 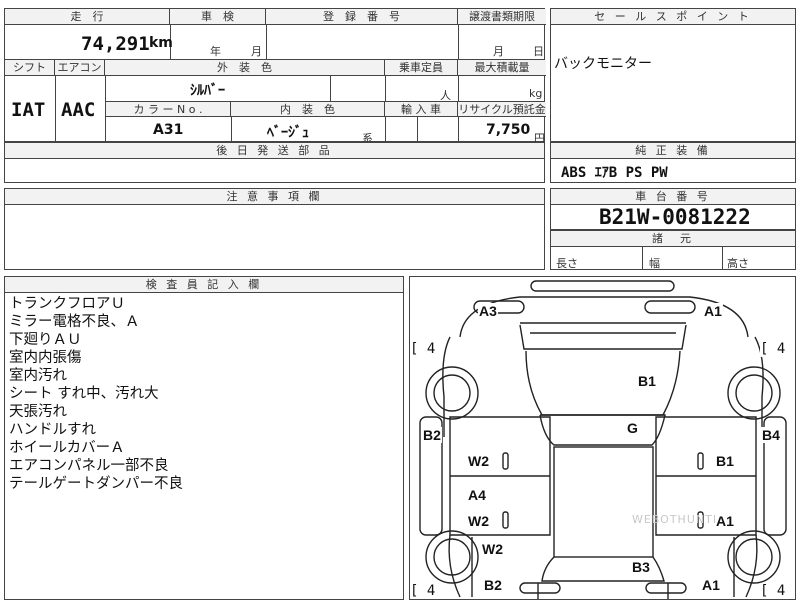 I want to click on max-load-header: 最大積載量, so click(x=502, y=68).